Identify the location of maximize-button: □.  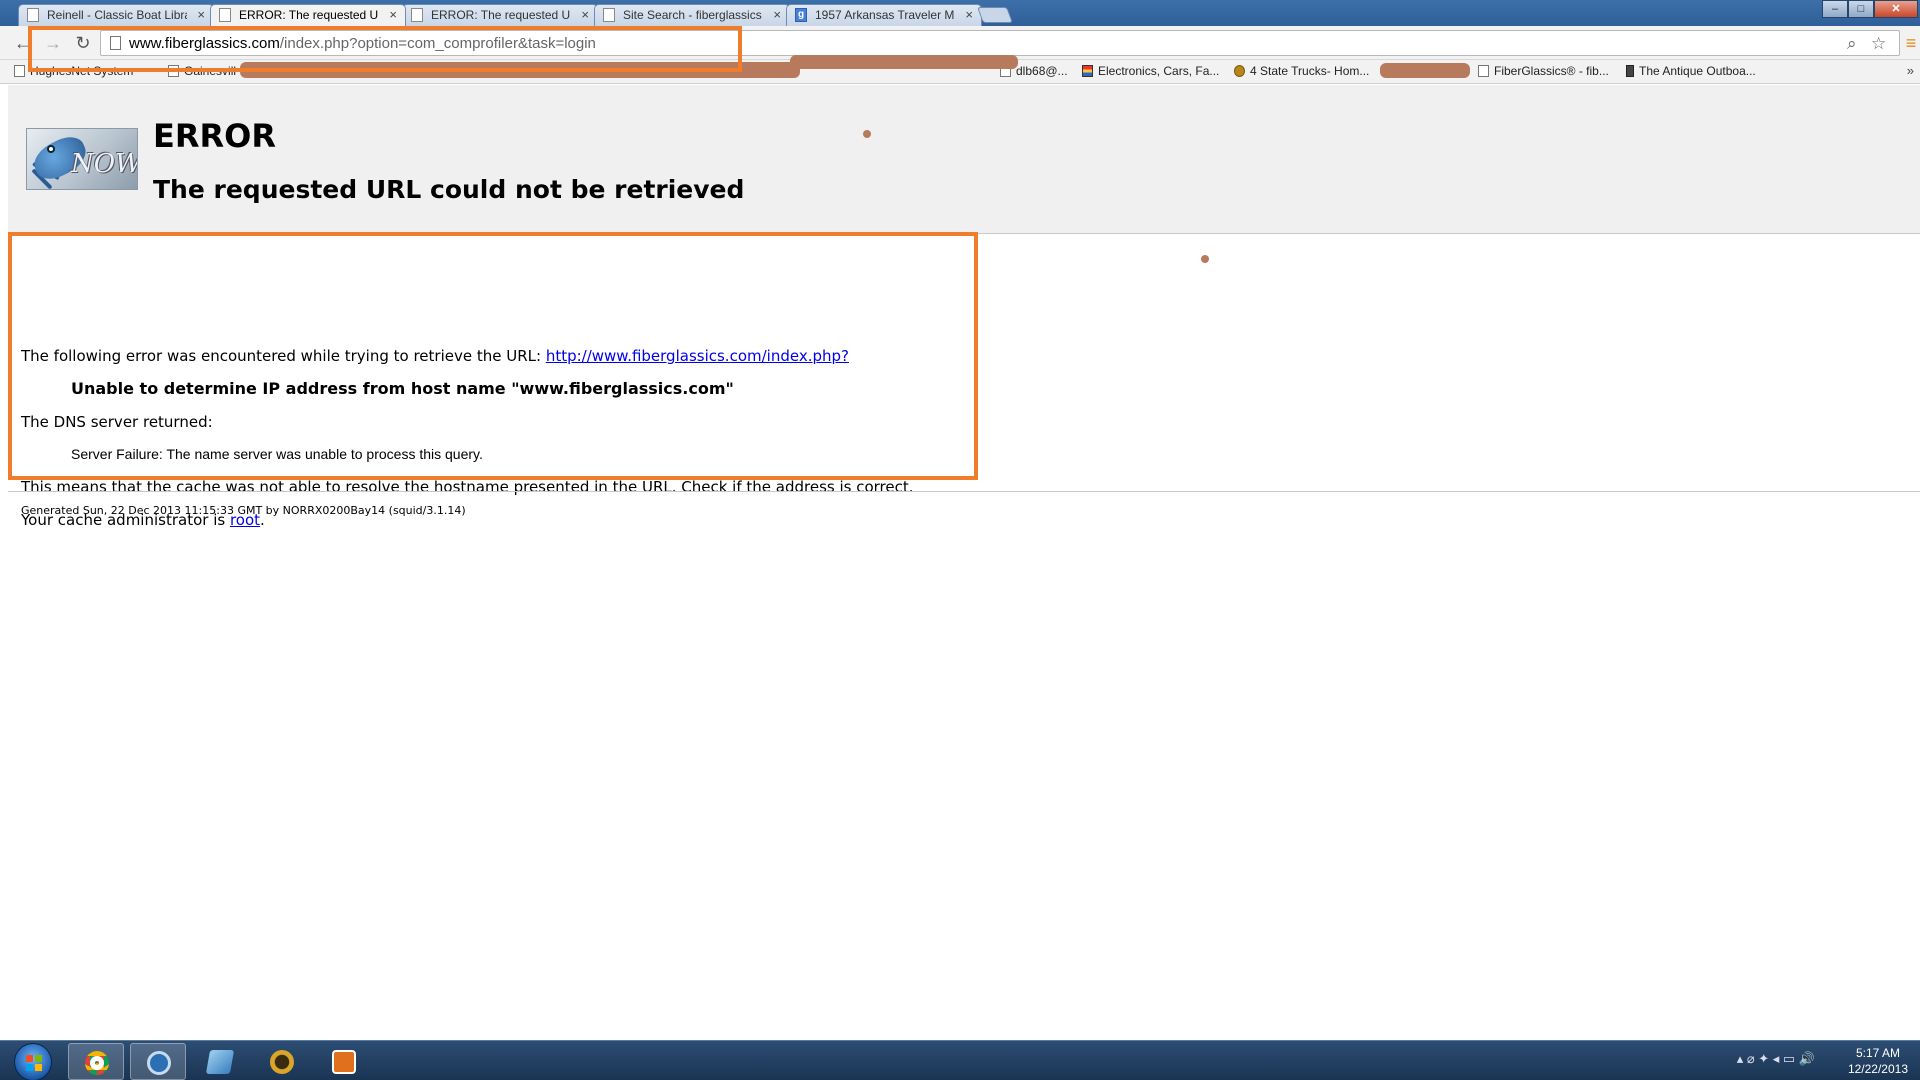
(1861, 9).